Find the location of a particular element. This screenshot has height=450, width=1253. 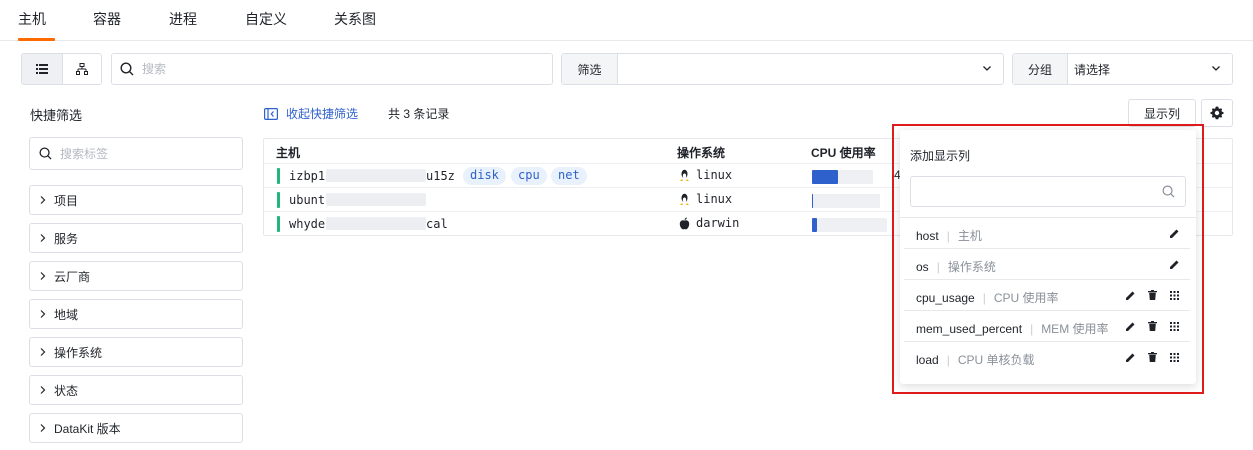

topology-icon is located at coordinates (81, 69).